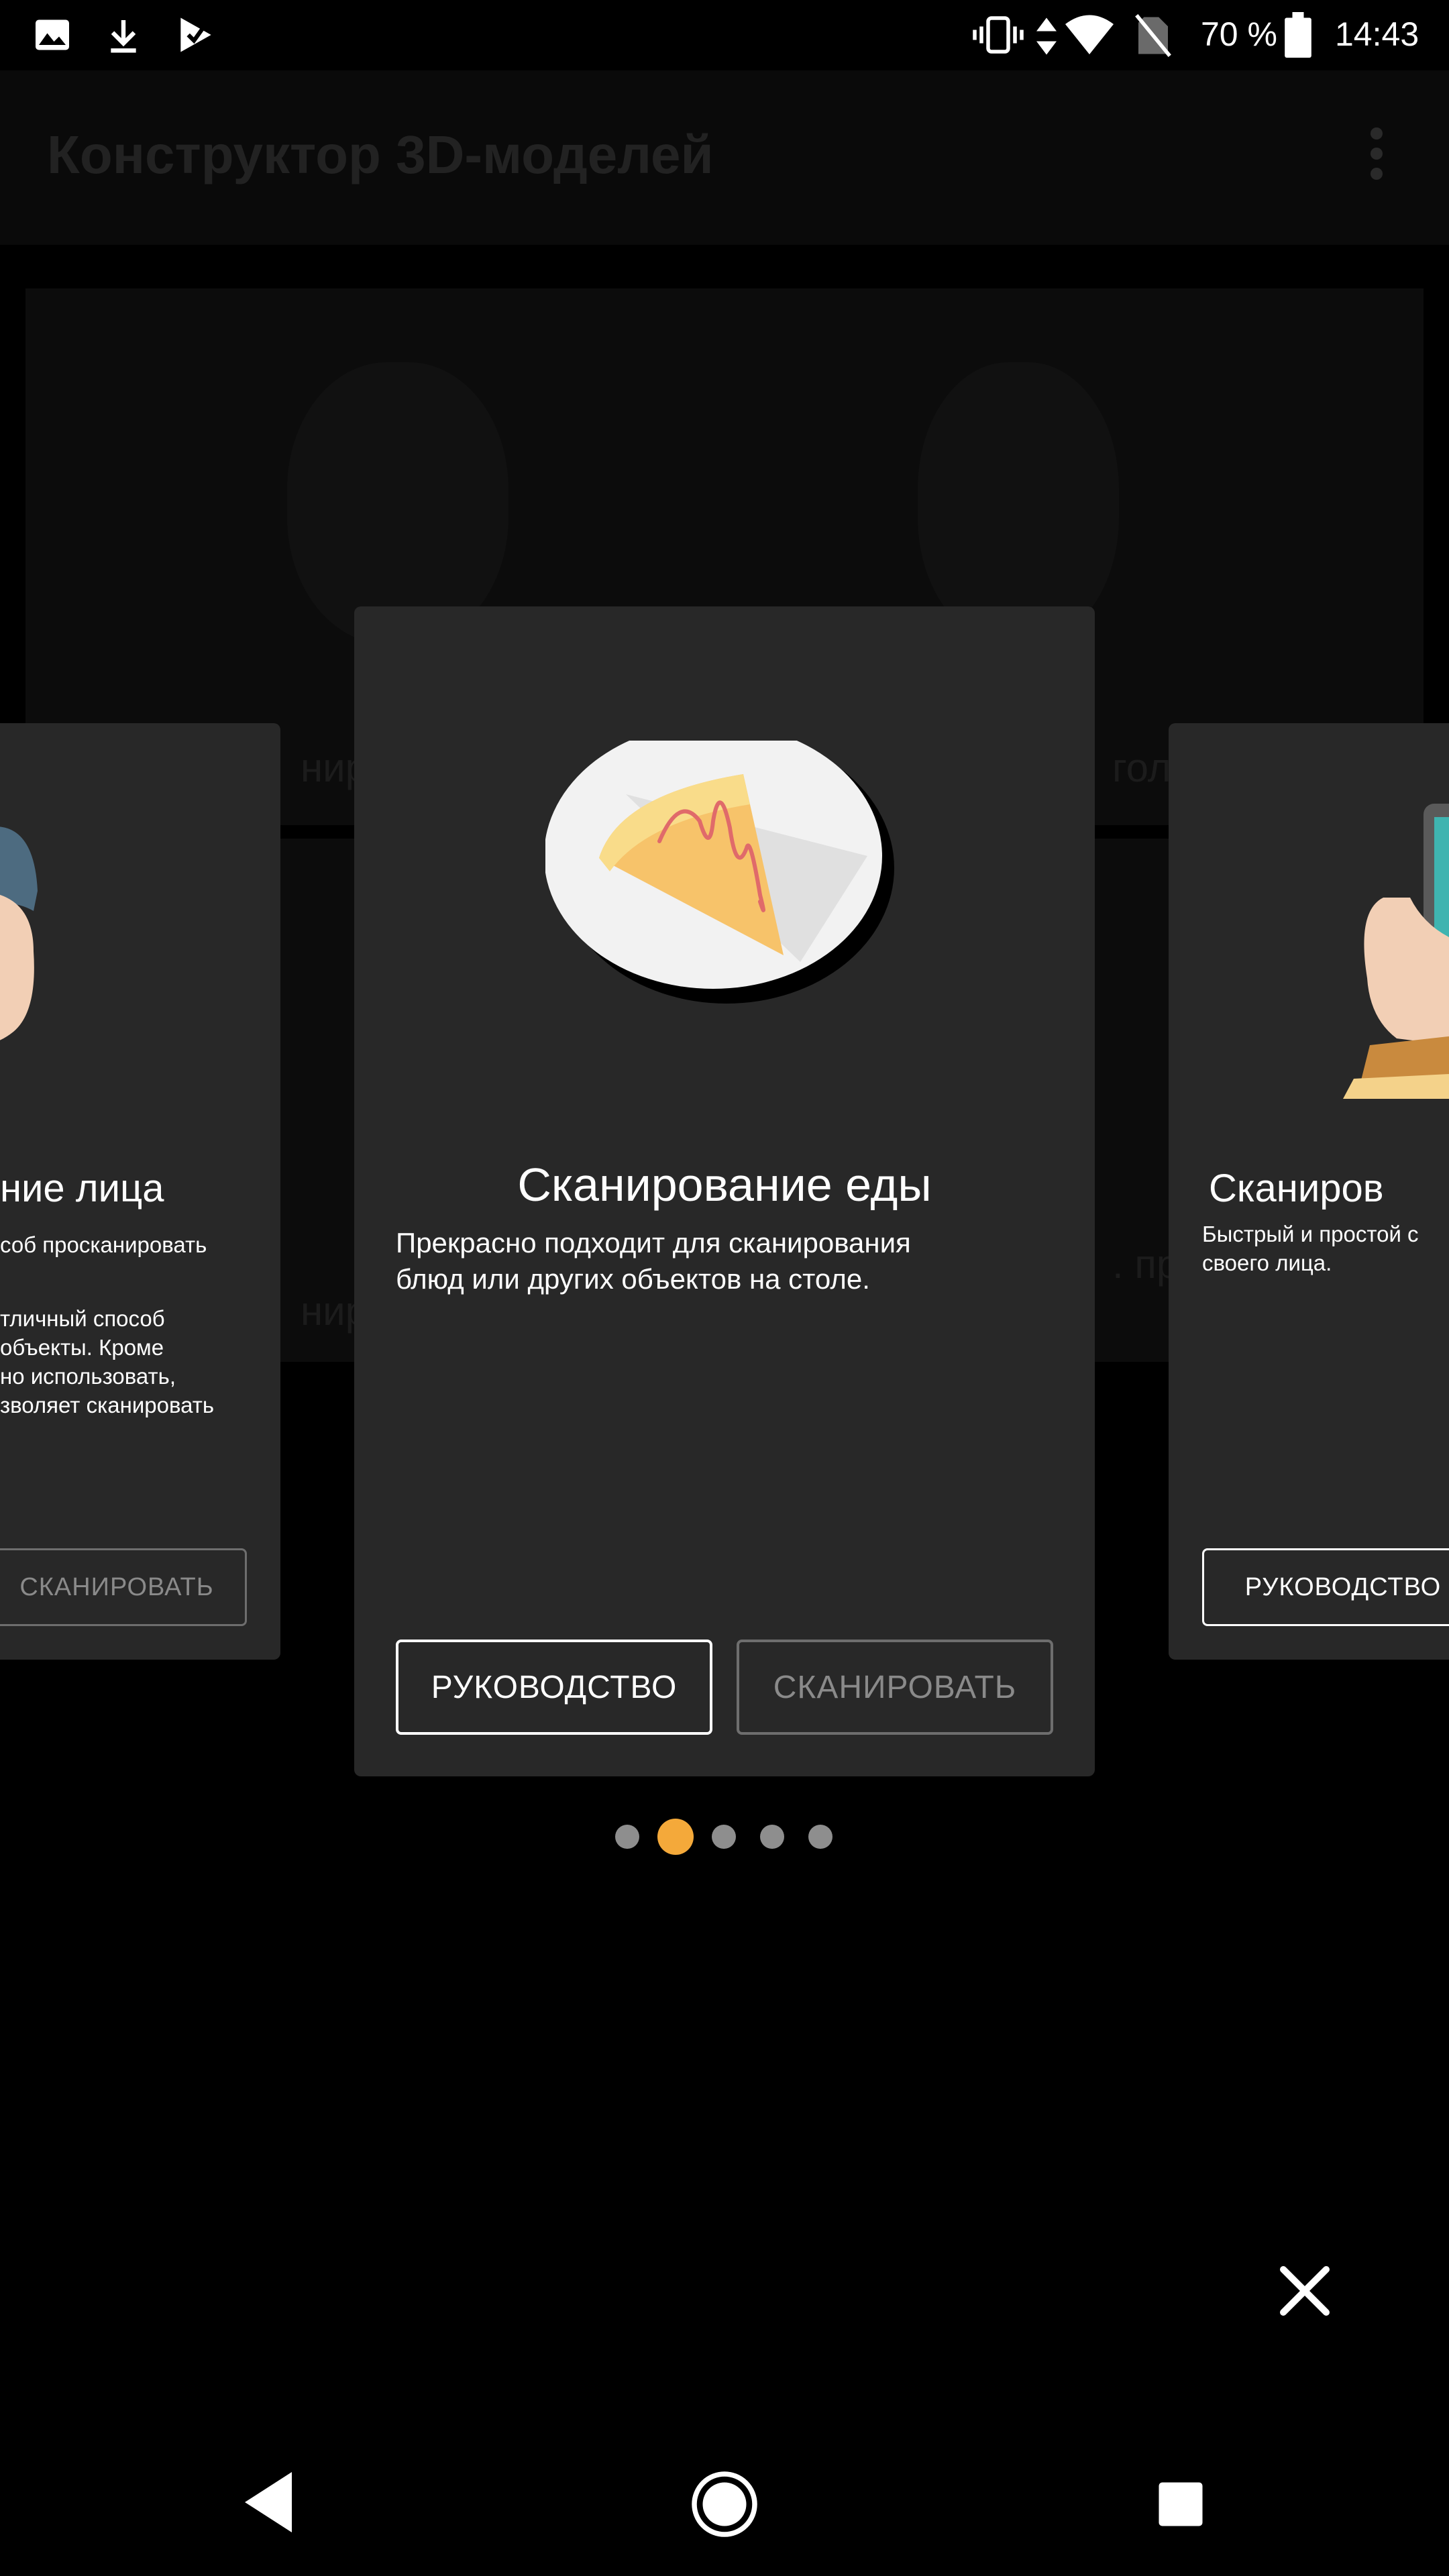 Image resolution: width=1449 pixels, height=2576 pixels. What do you see at coordinates (895, 1687) in the screenshot?
I see `scan-button: СКАНИРОВАТЬ` at bounding box center [895, 1687].